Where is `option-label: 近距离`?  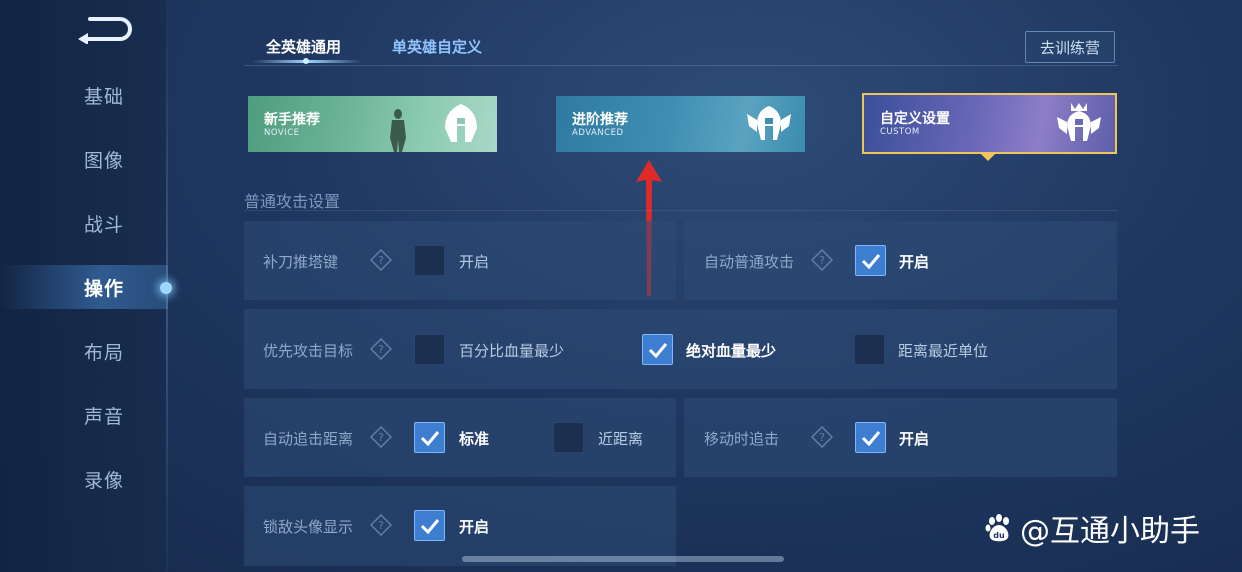
option-label: 近距离 is located at coordinates (621, 439).